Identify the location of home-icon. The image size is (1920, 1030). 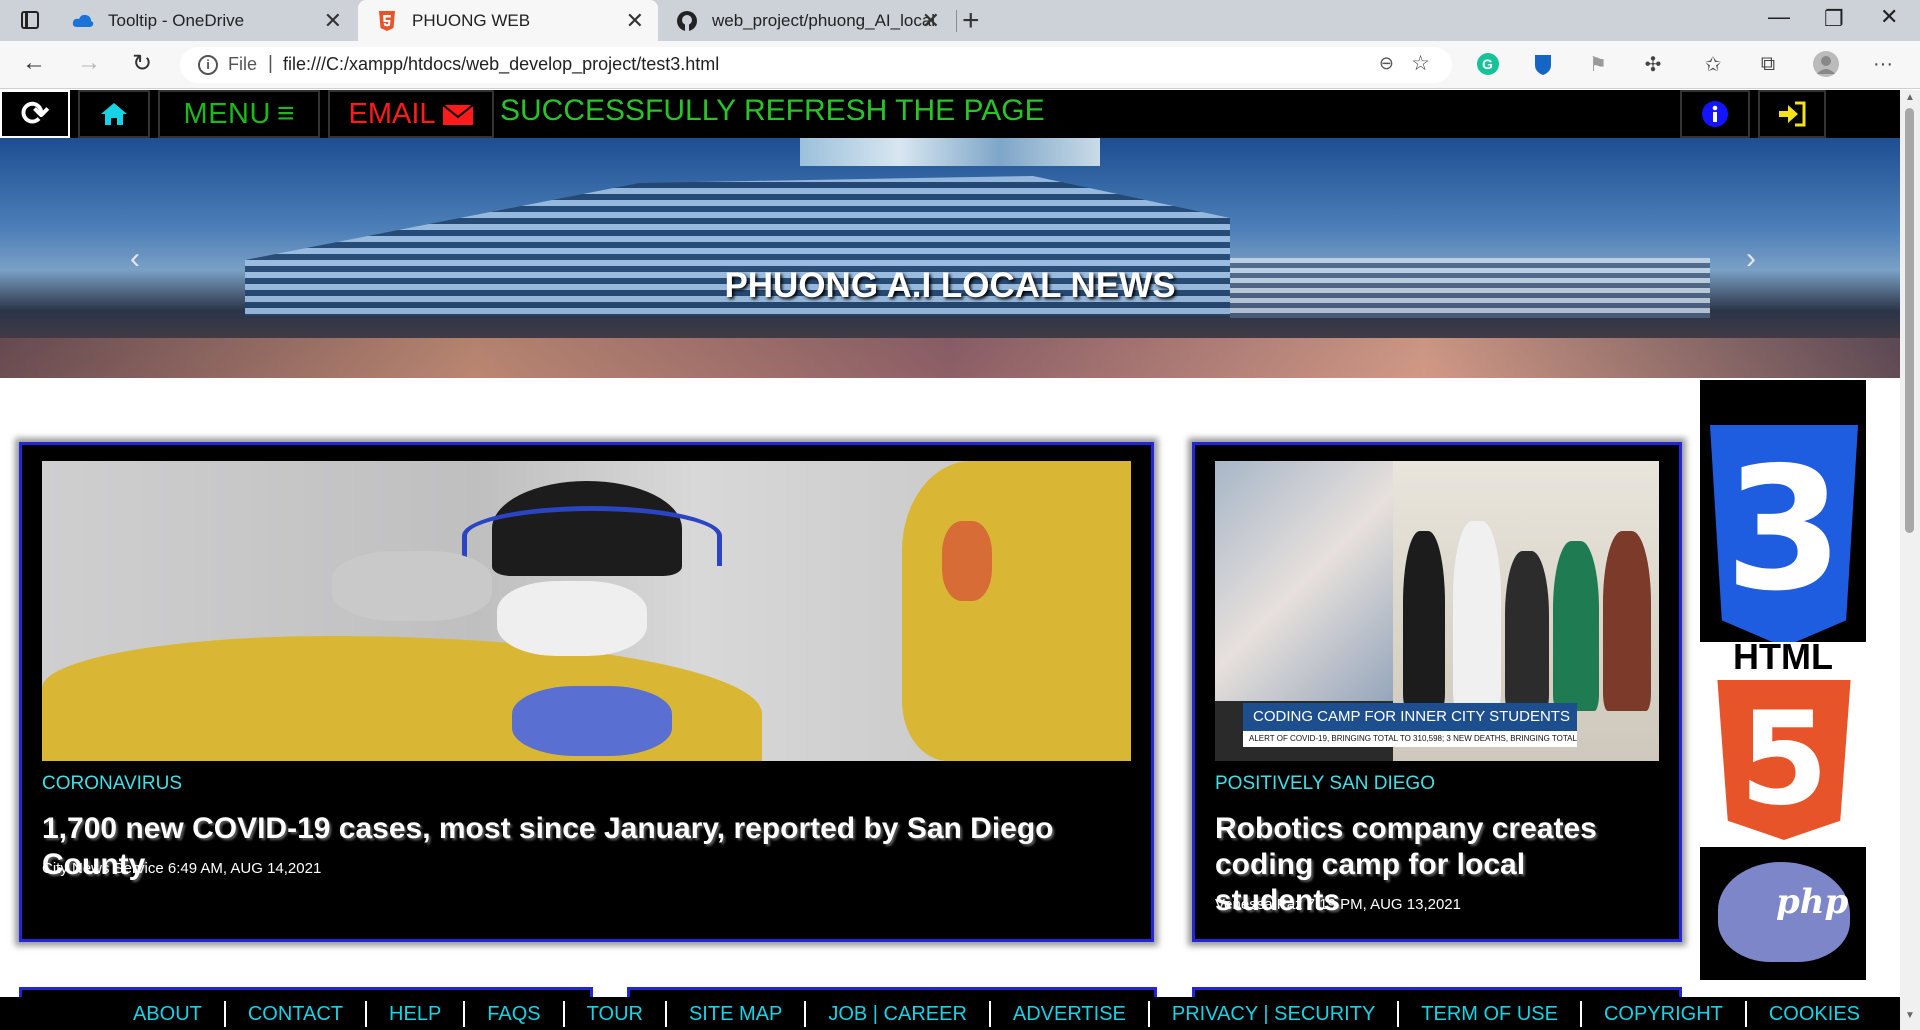
(114, 114).